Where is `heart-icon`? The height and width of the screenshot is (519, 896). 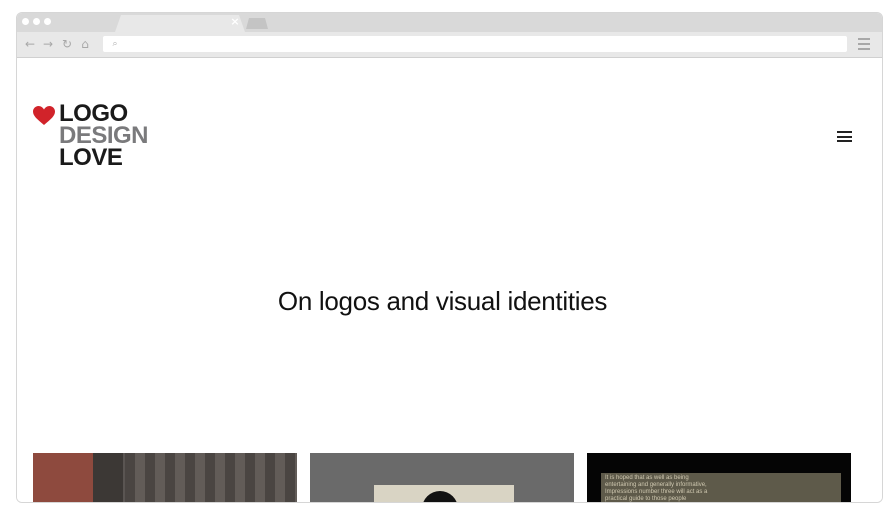 heart-icon is located at coordinates (44, 115).